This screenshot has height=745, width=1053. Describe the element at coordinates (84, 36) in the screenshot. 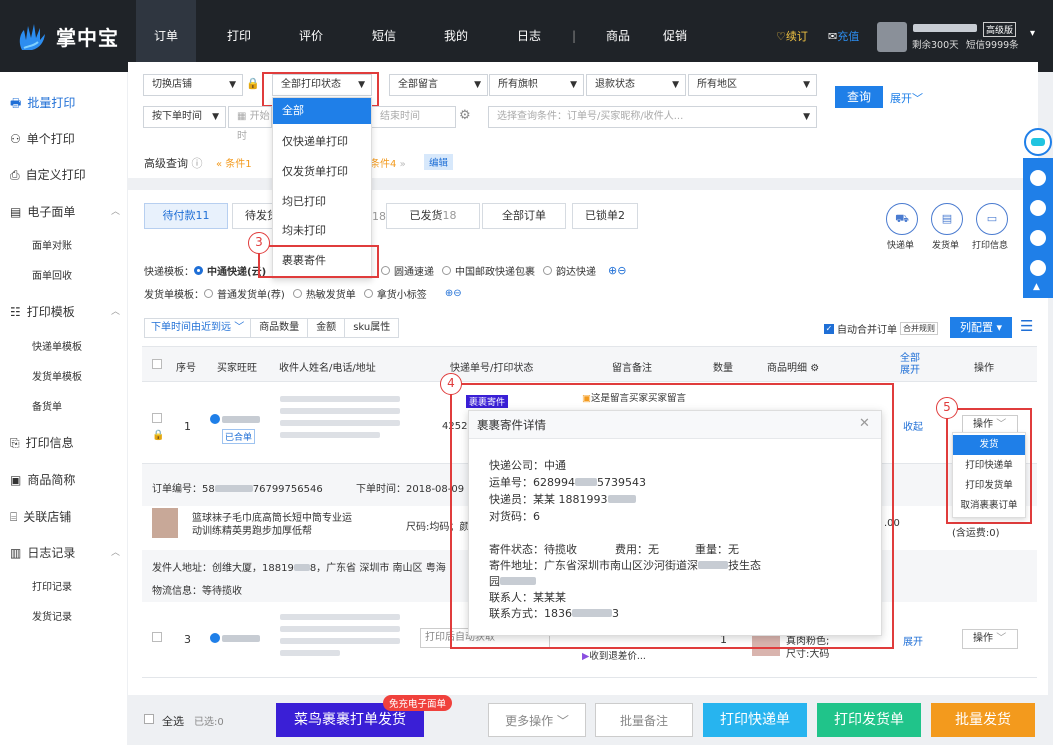

I see `app-logo: 掌中宝` at that location.